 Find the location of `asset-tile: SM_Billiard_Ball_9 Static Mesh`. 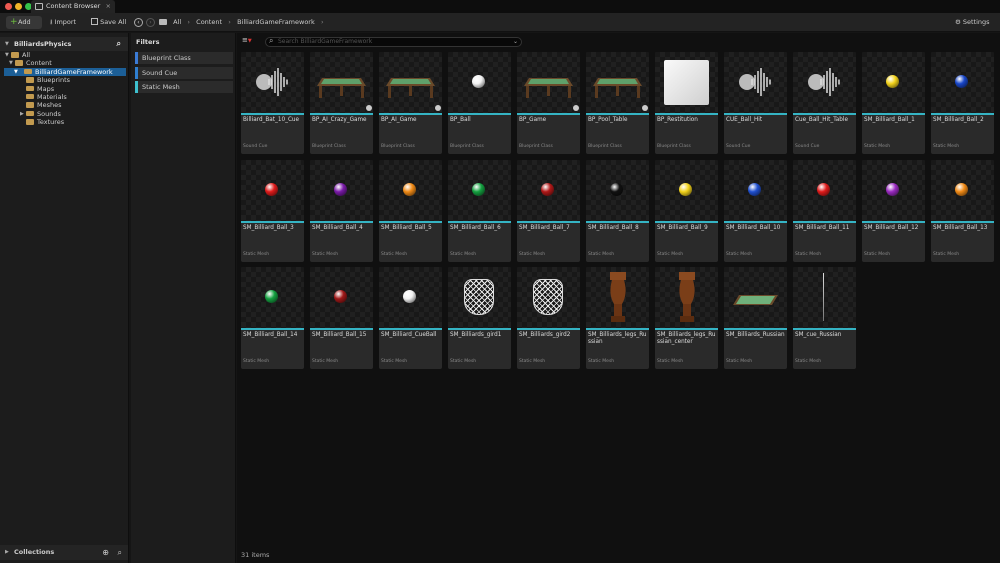

asset-tile: SM_Billiard_Ball_9 Static Mesh is located at coordinates (686, 210).